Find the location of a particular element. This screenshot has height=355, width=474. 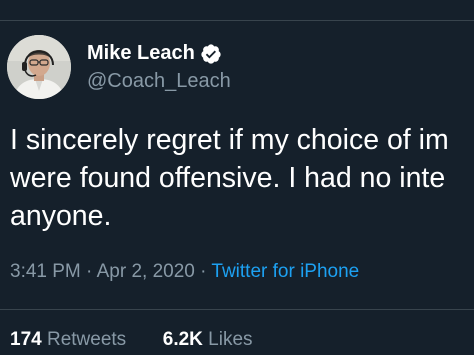

author-handle: @Coach_Leach is located at coordinates (159, 81).